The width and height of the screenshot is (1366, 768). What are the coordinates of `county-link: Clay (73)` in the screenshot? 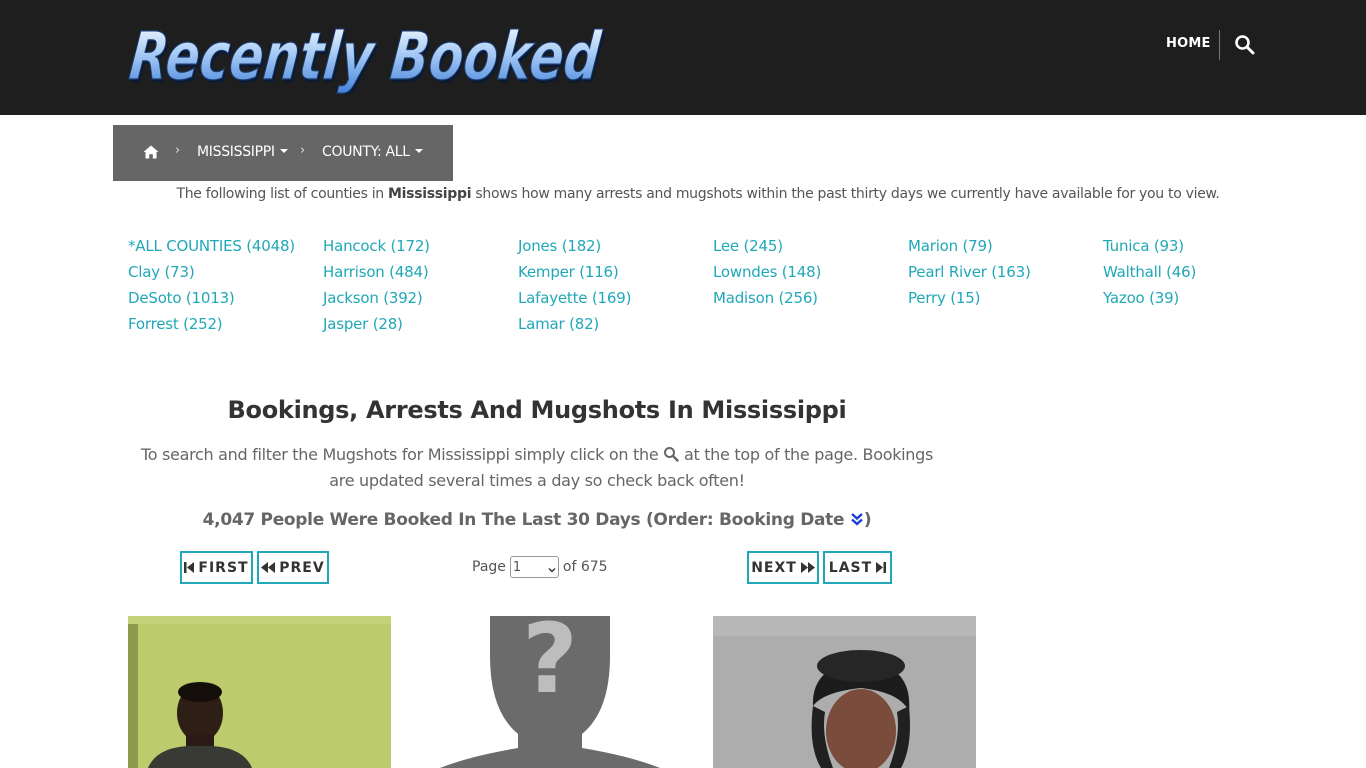 It's located at (161, 272).